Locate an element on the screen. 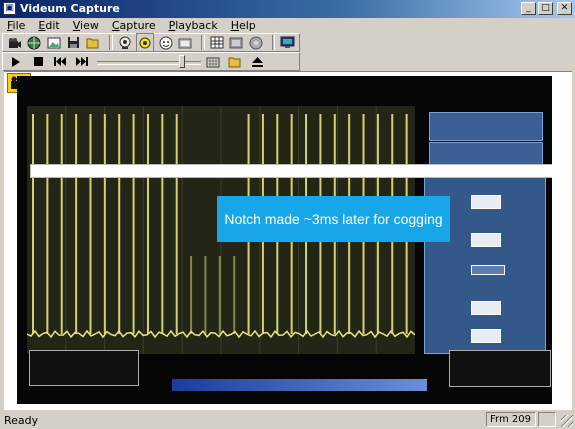  playback-toolbar is located at coordinates (151, 61).